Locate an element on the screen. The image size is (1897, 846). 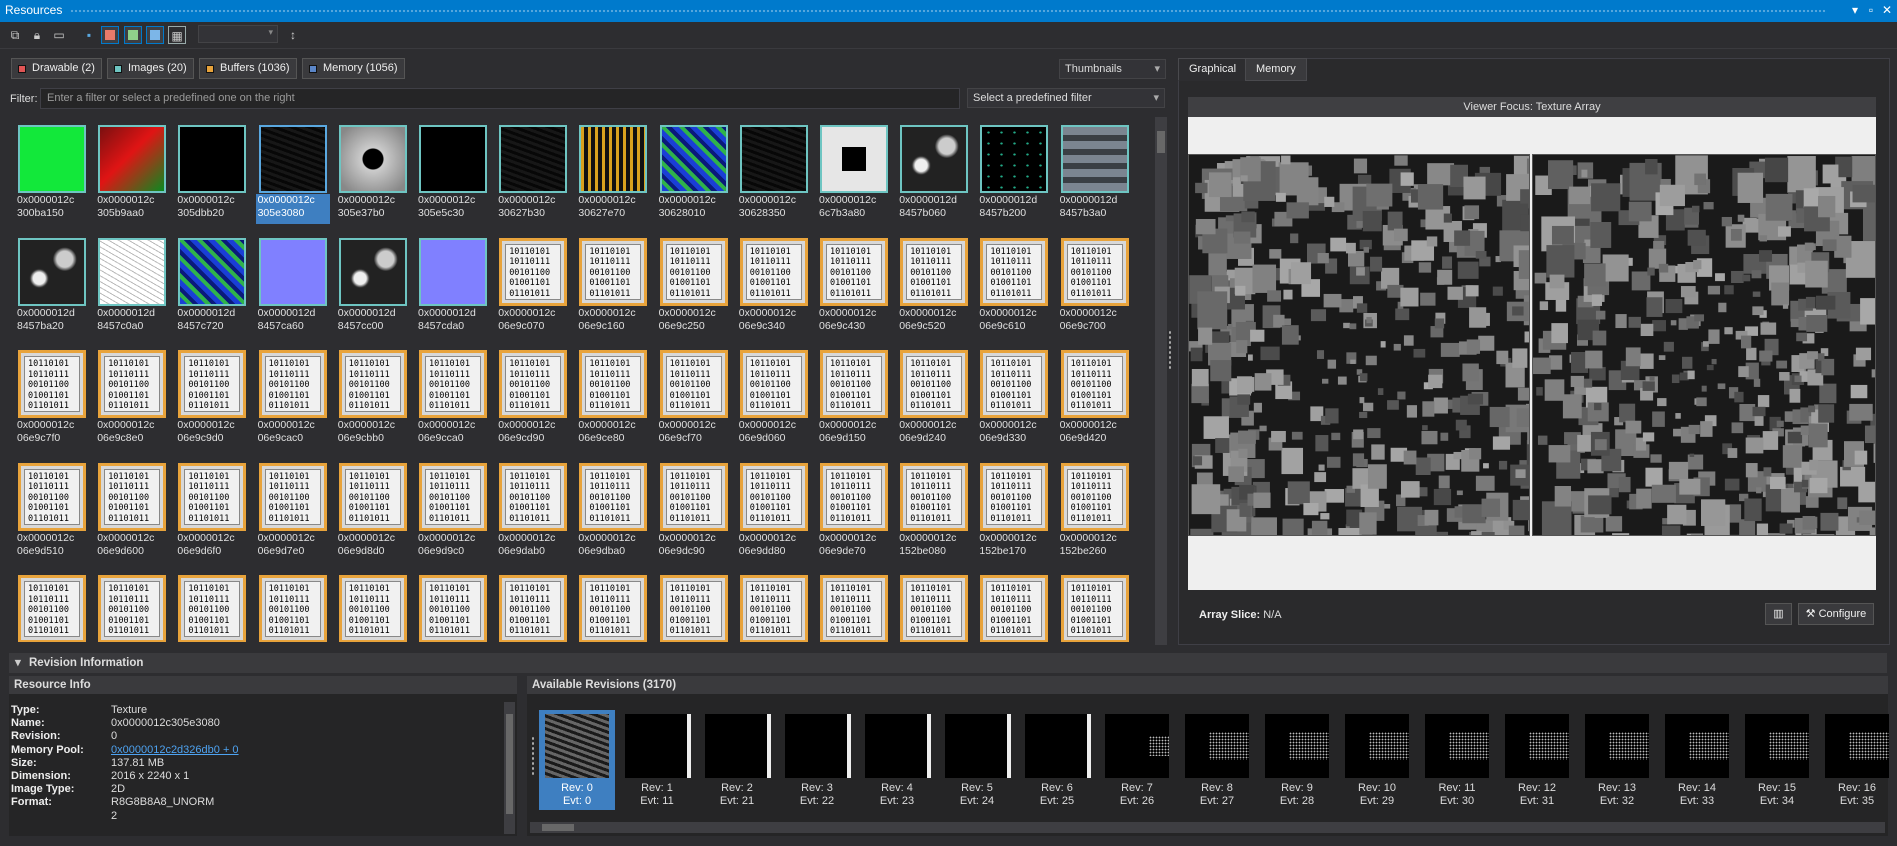
revision-item: Rev: 11 Evt: 30 is located at coordinates (1457, 760).